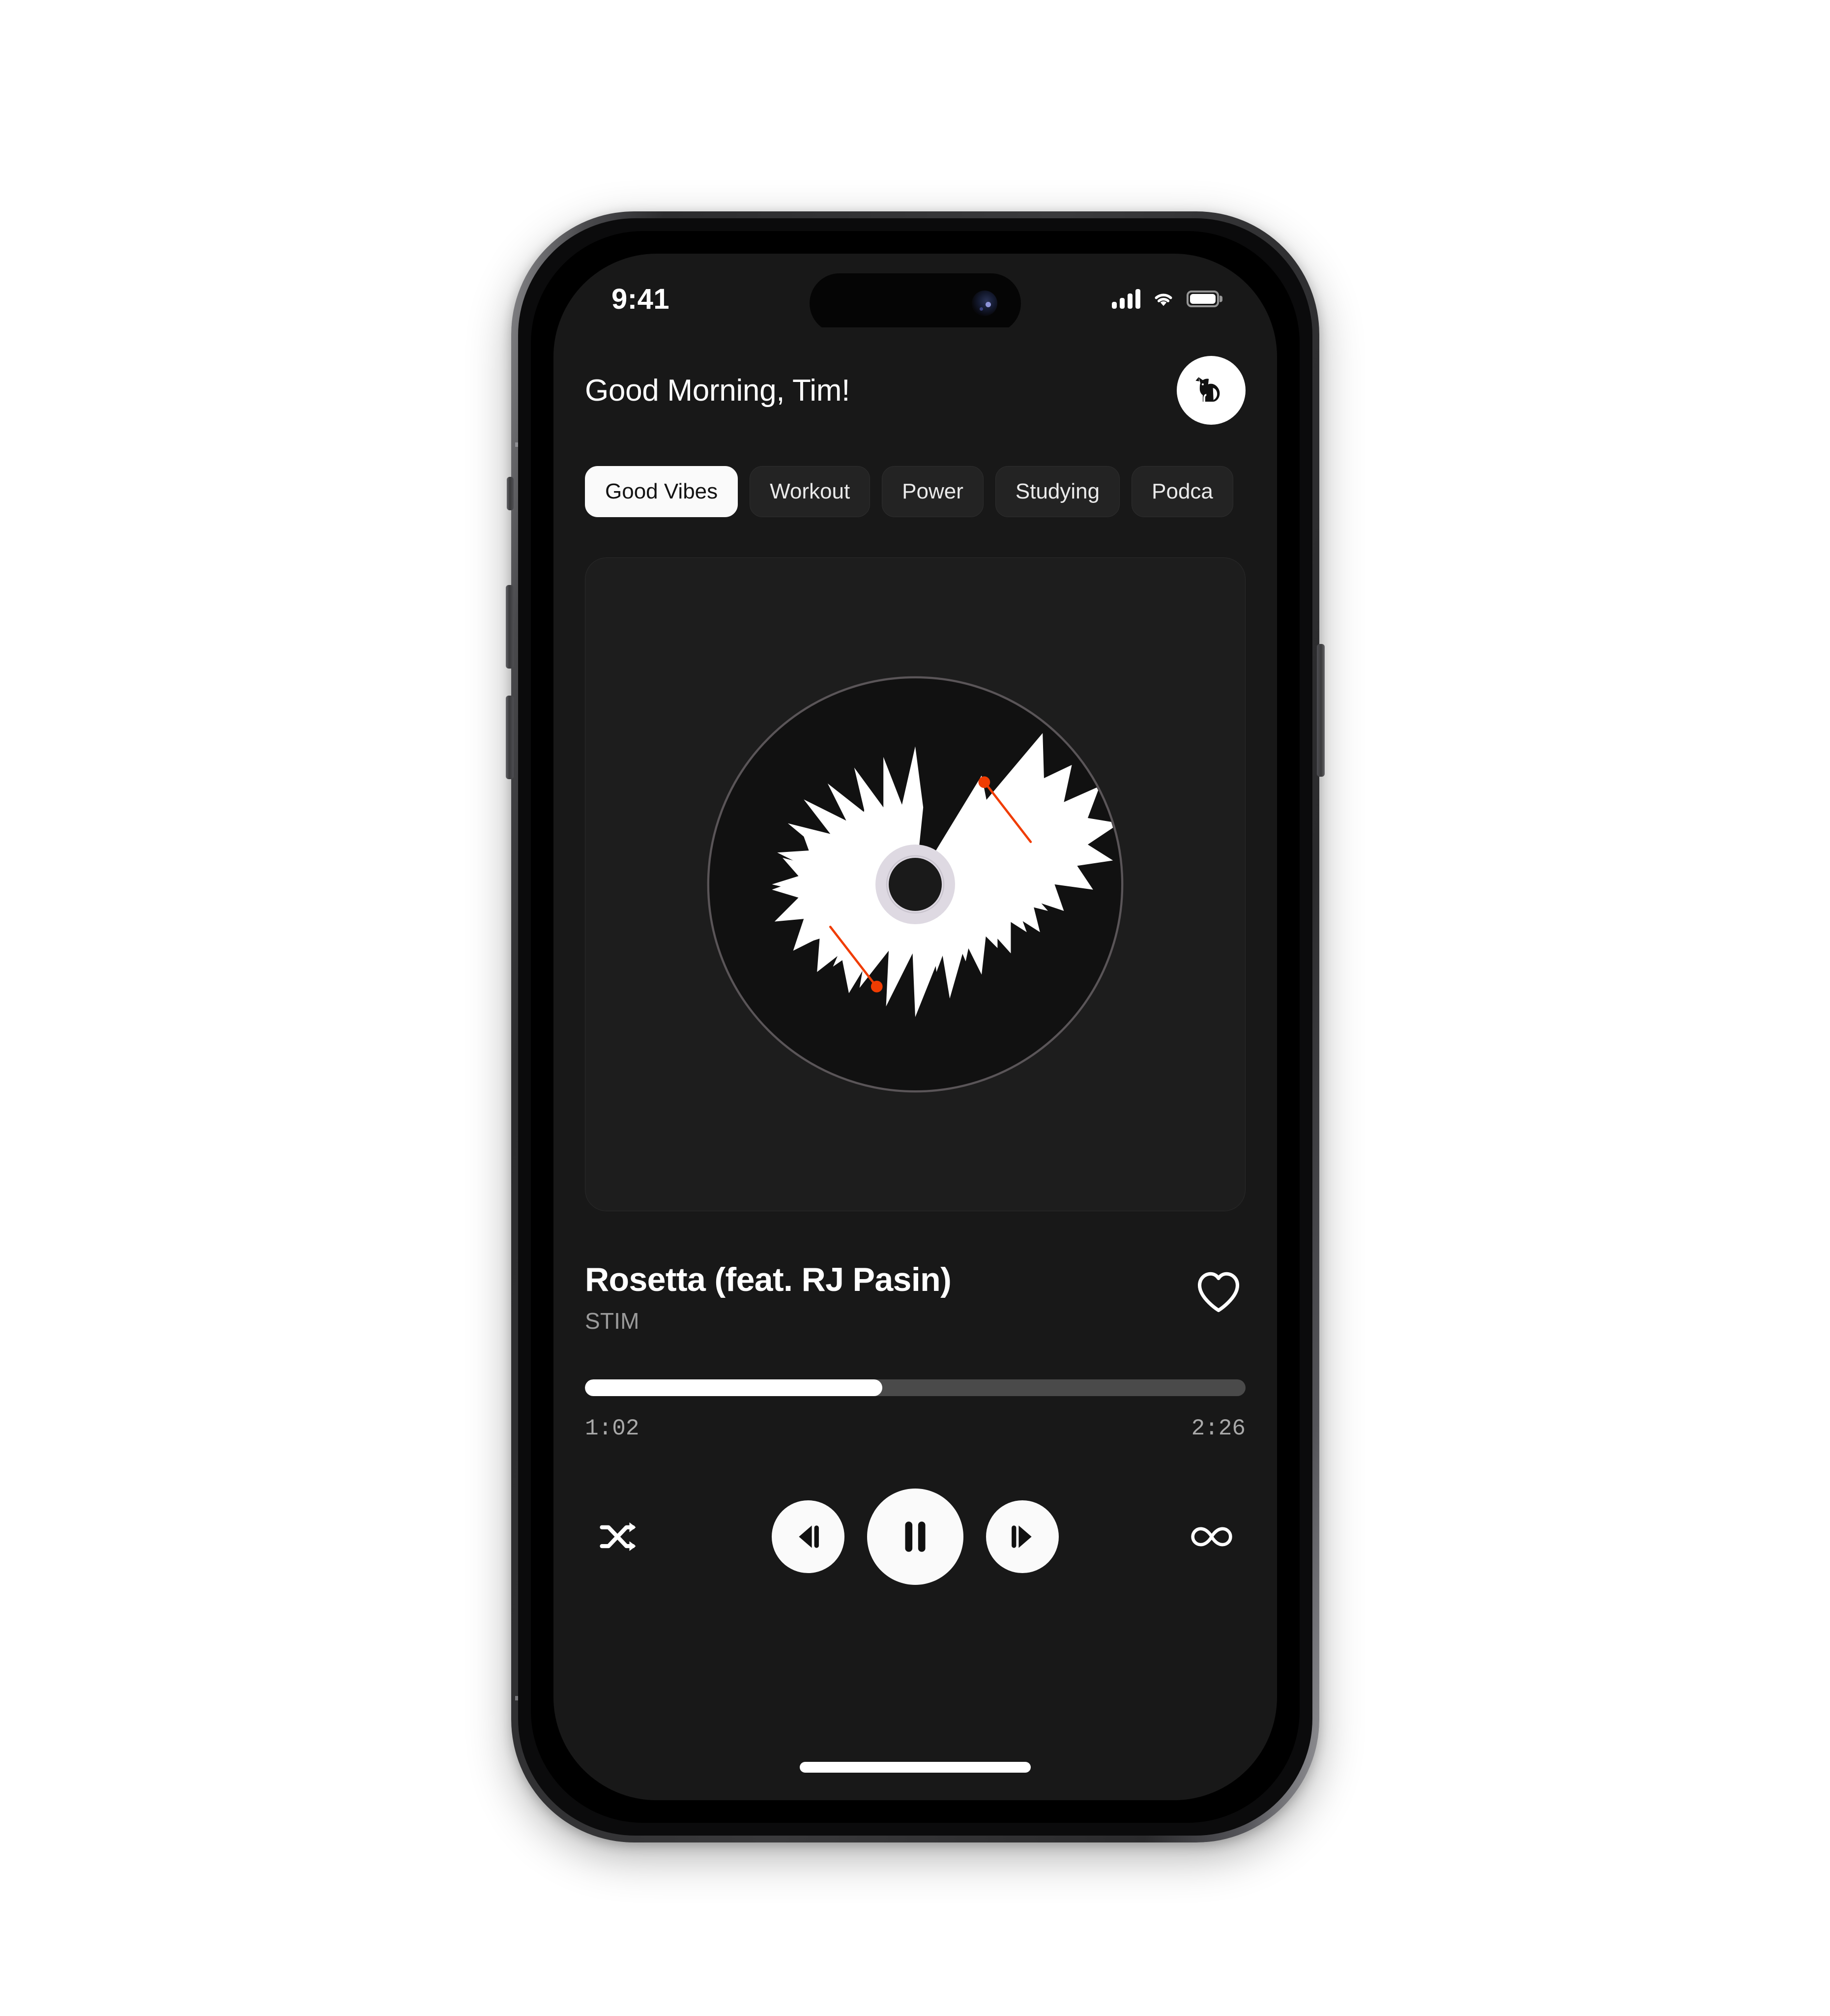  I want to click on album-art-card, so click(916, 884).